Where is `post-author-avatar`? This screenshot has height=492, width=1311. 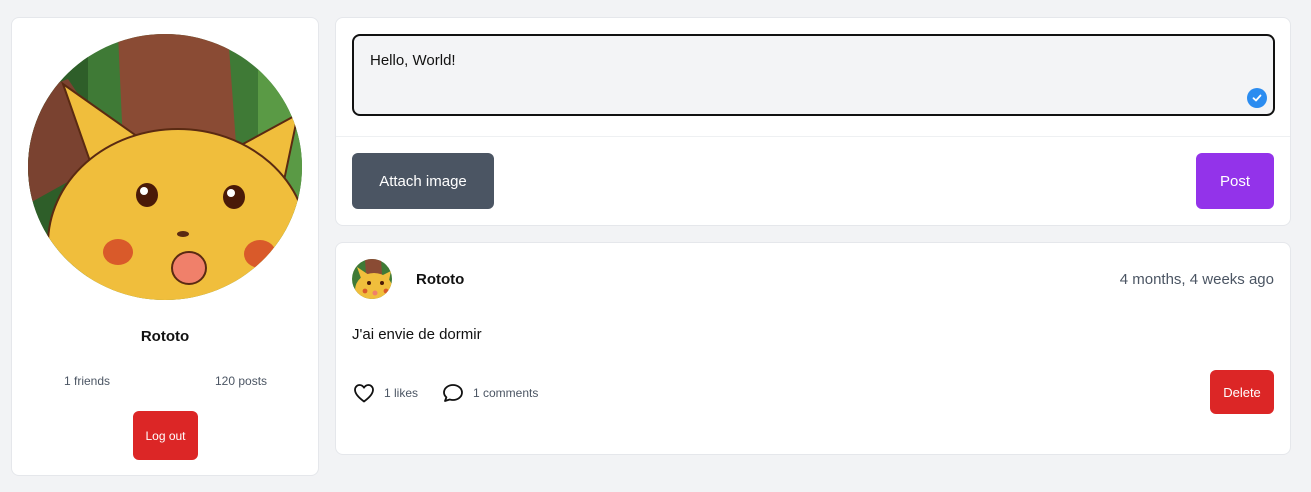 post-author-avatar is located at coordinates (372, 279).